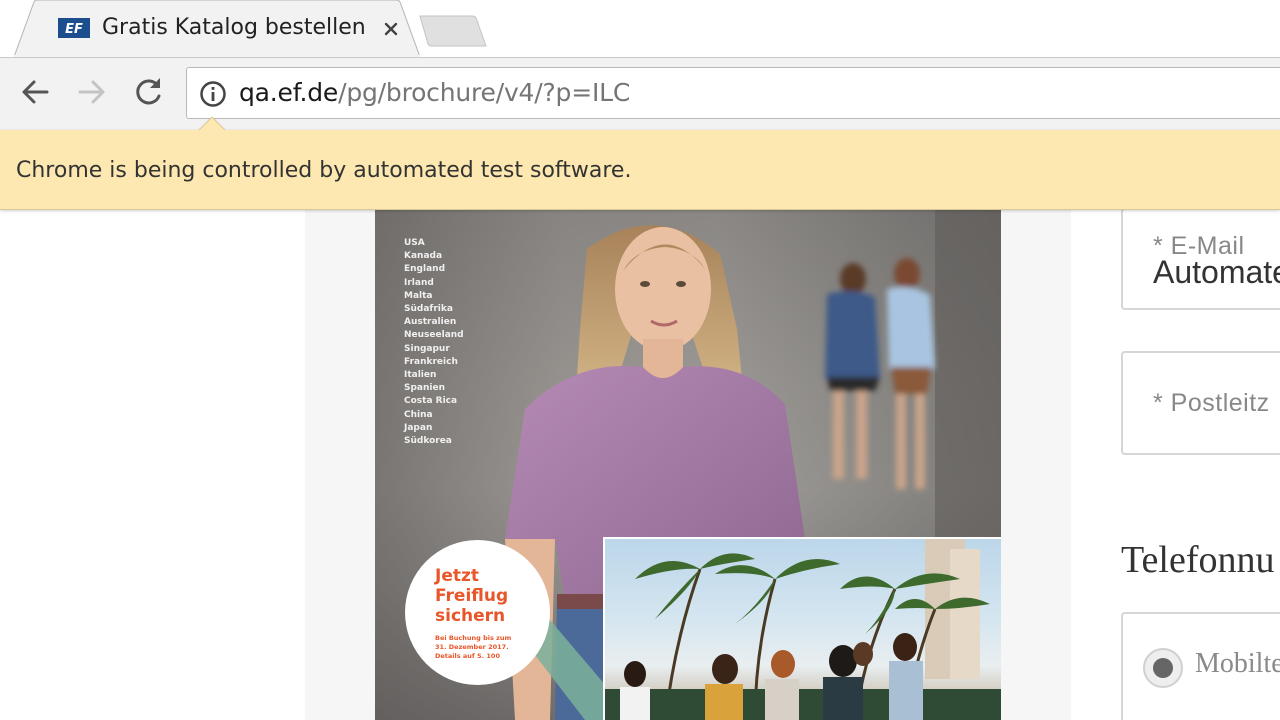 This screenshot has height=720, width=1280. I want to click on country-item: Japan, so click(418, 427).